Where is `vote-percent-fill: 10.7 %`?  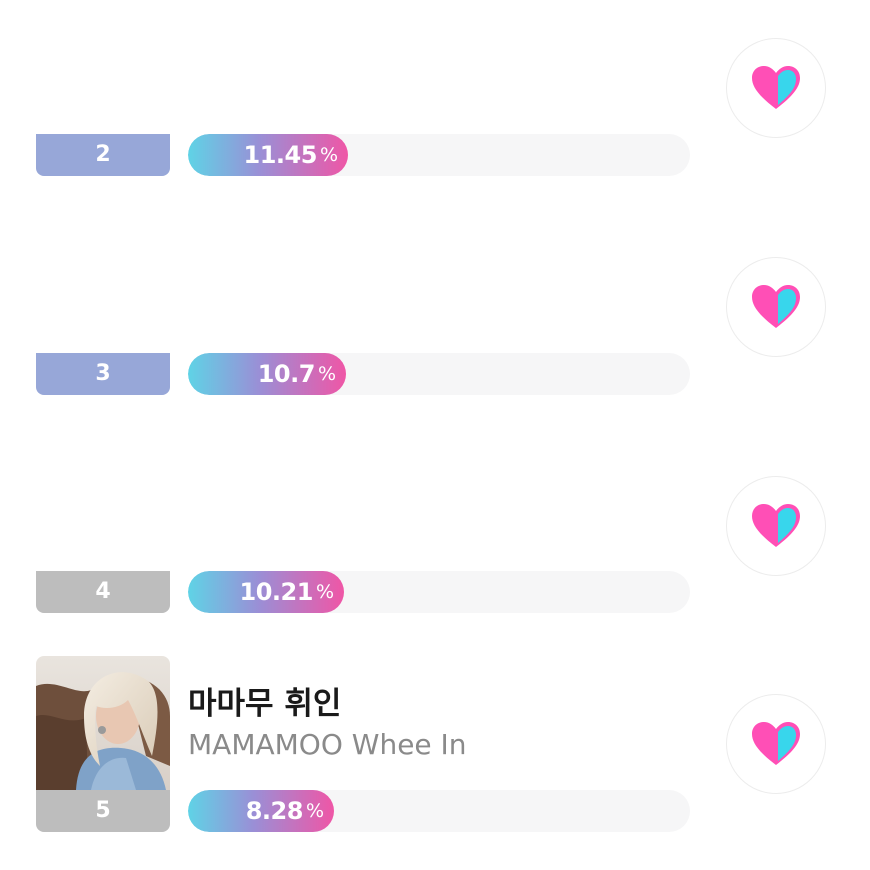
vote-percent-fill: 10.7 % is located at coordinates (267, 374).